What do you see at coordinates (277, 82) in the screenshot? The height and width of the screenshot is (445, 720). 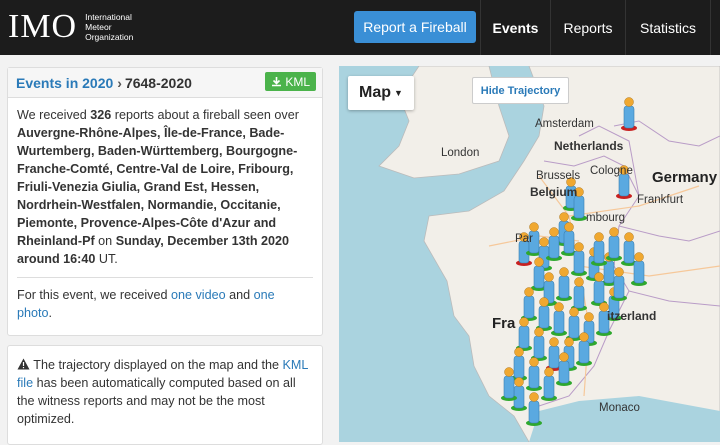 I see `download-icon` at bounding box center [277, 82].